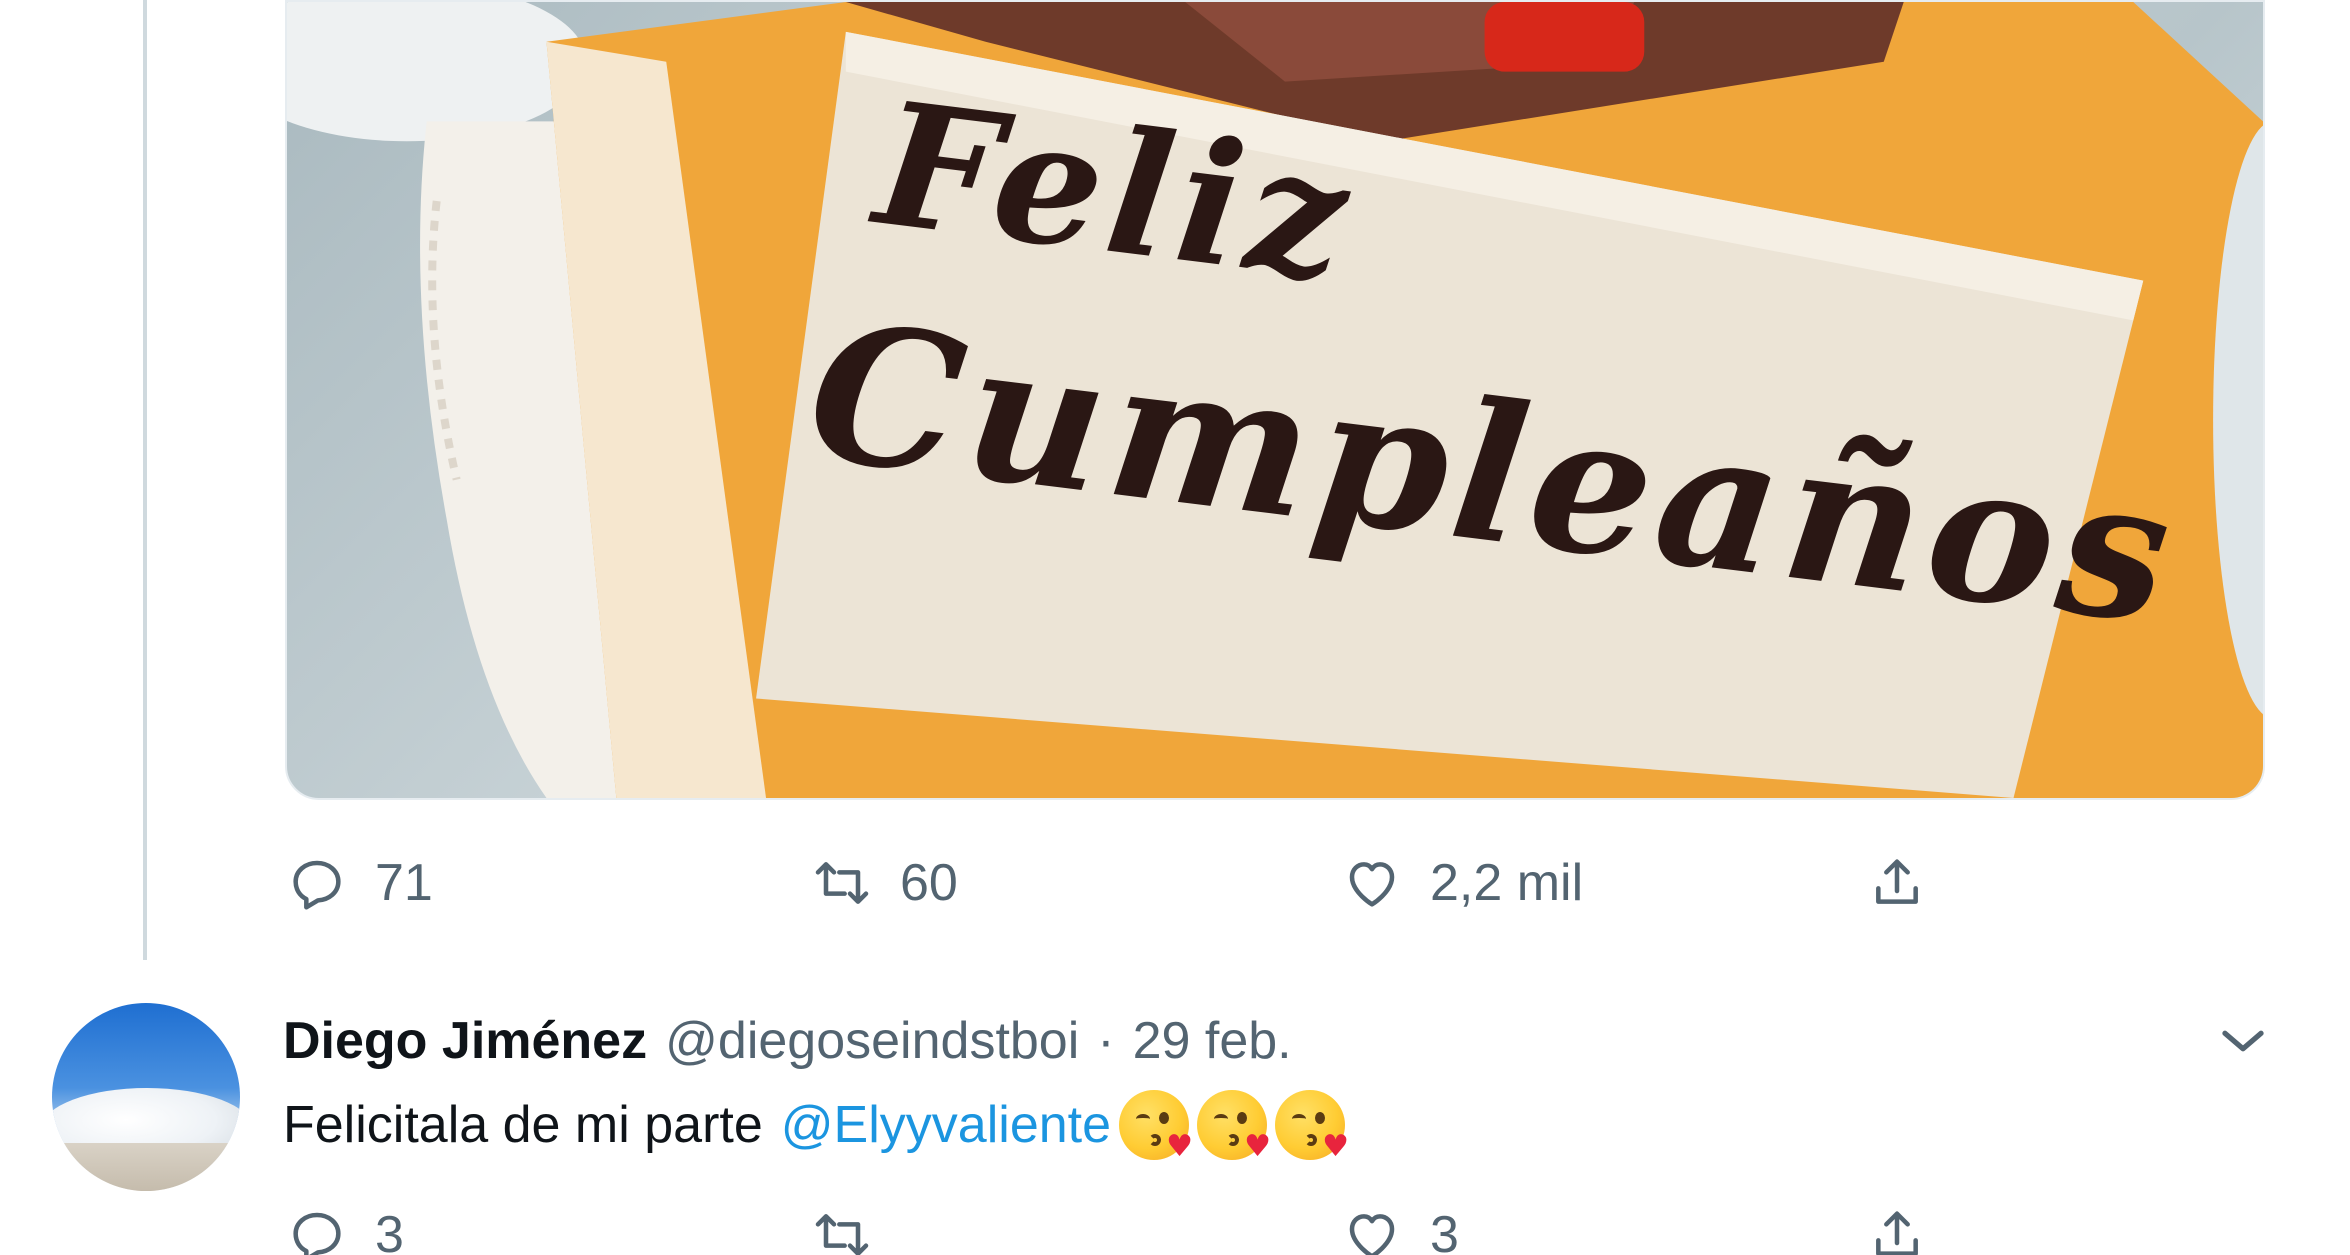  Describe the element at coordinates (929, 883) in the screenshot. I see `retweet-count: 60` at that location.